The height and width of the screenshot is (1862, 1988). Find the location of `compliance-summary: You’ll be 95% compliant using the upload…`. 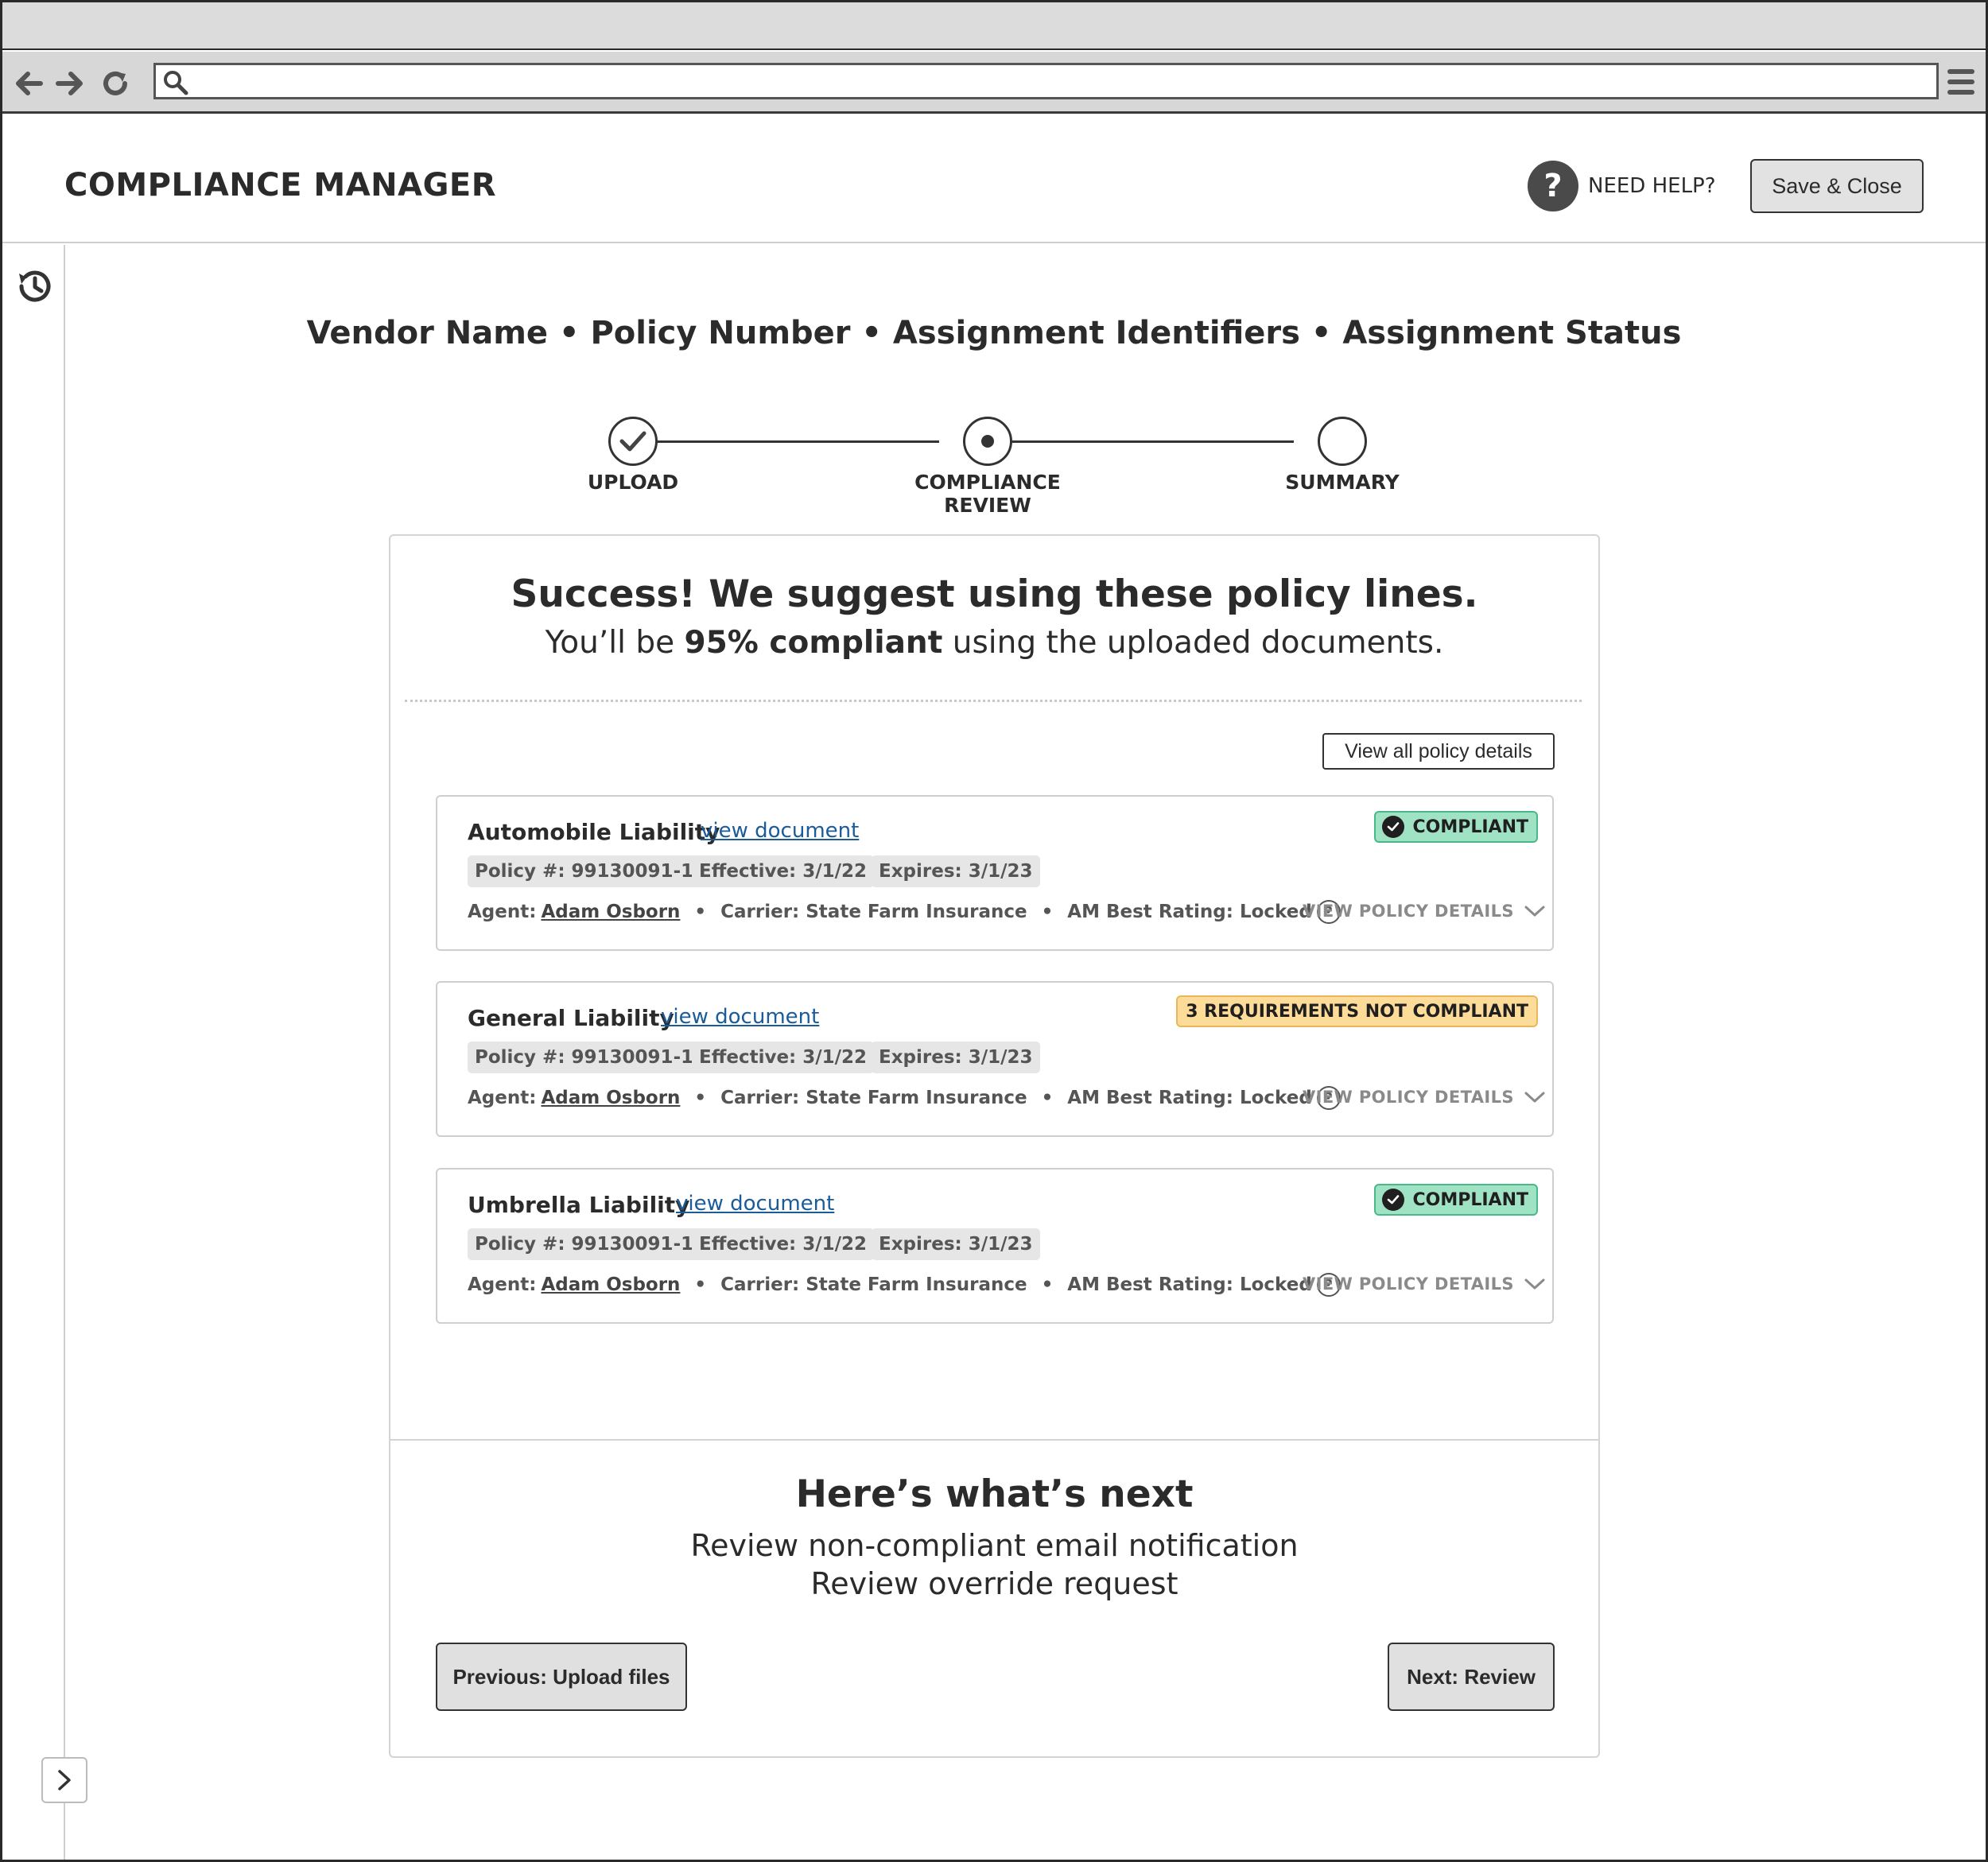

compliance-summary: You’ll be 95% compliant using the upload… is located at coordinates (994, 643).